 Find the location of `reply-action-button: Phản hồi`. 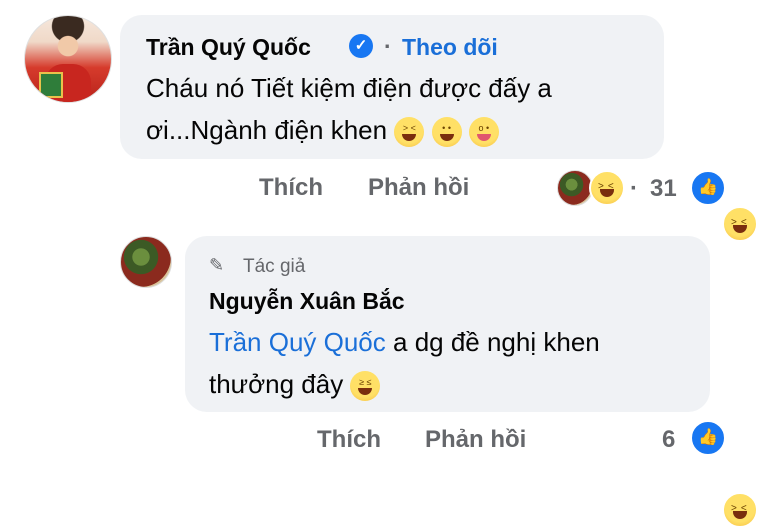

reply-action-button: Phản hồi is located at coordinates (418, 188).